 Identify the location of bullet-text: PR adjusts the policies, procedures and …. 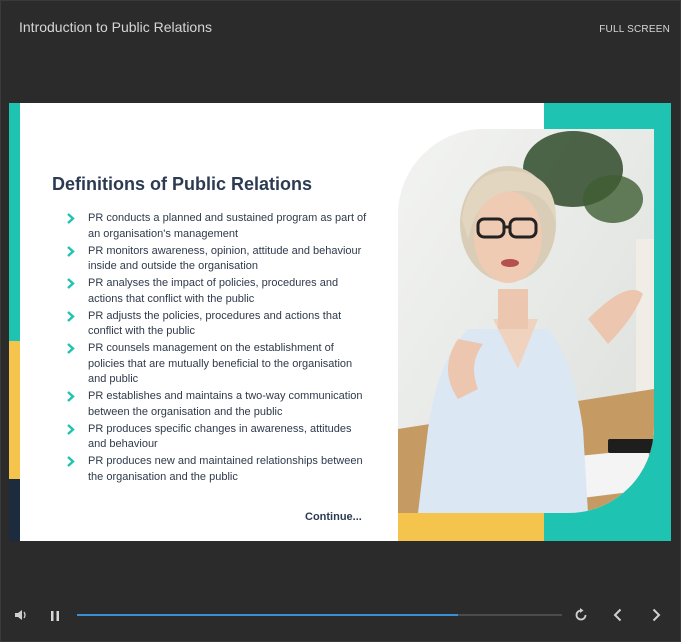
(215, 323).